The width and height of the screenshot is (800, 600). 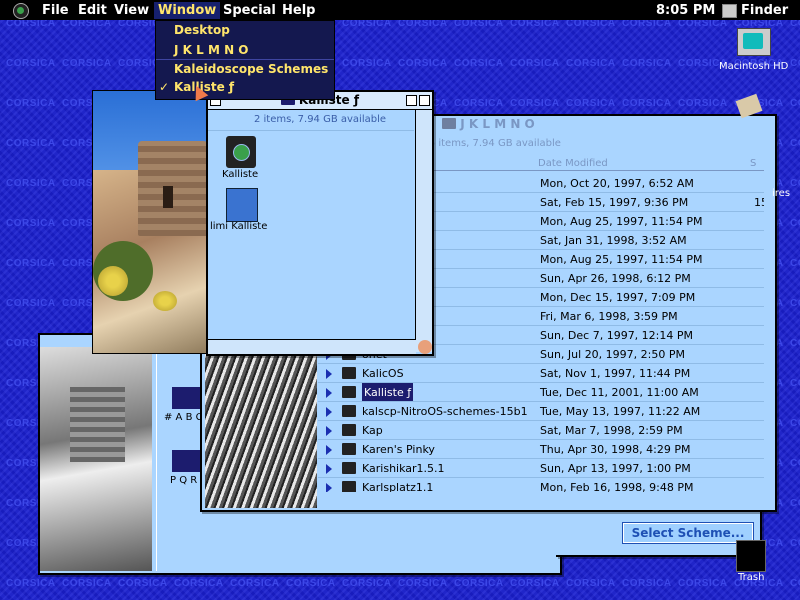 I want to click on limi-kalliste-label: limi Kalliste, so click(x=238, y=226).